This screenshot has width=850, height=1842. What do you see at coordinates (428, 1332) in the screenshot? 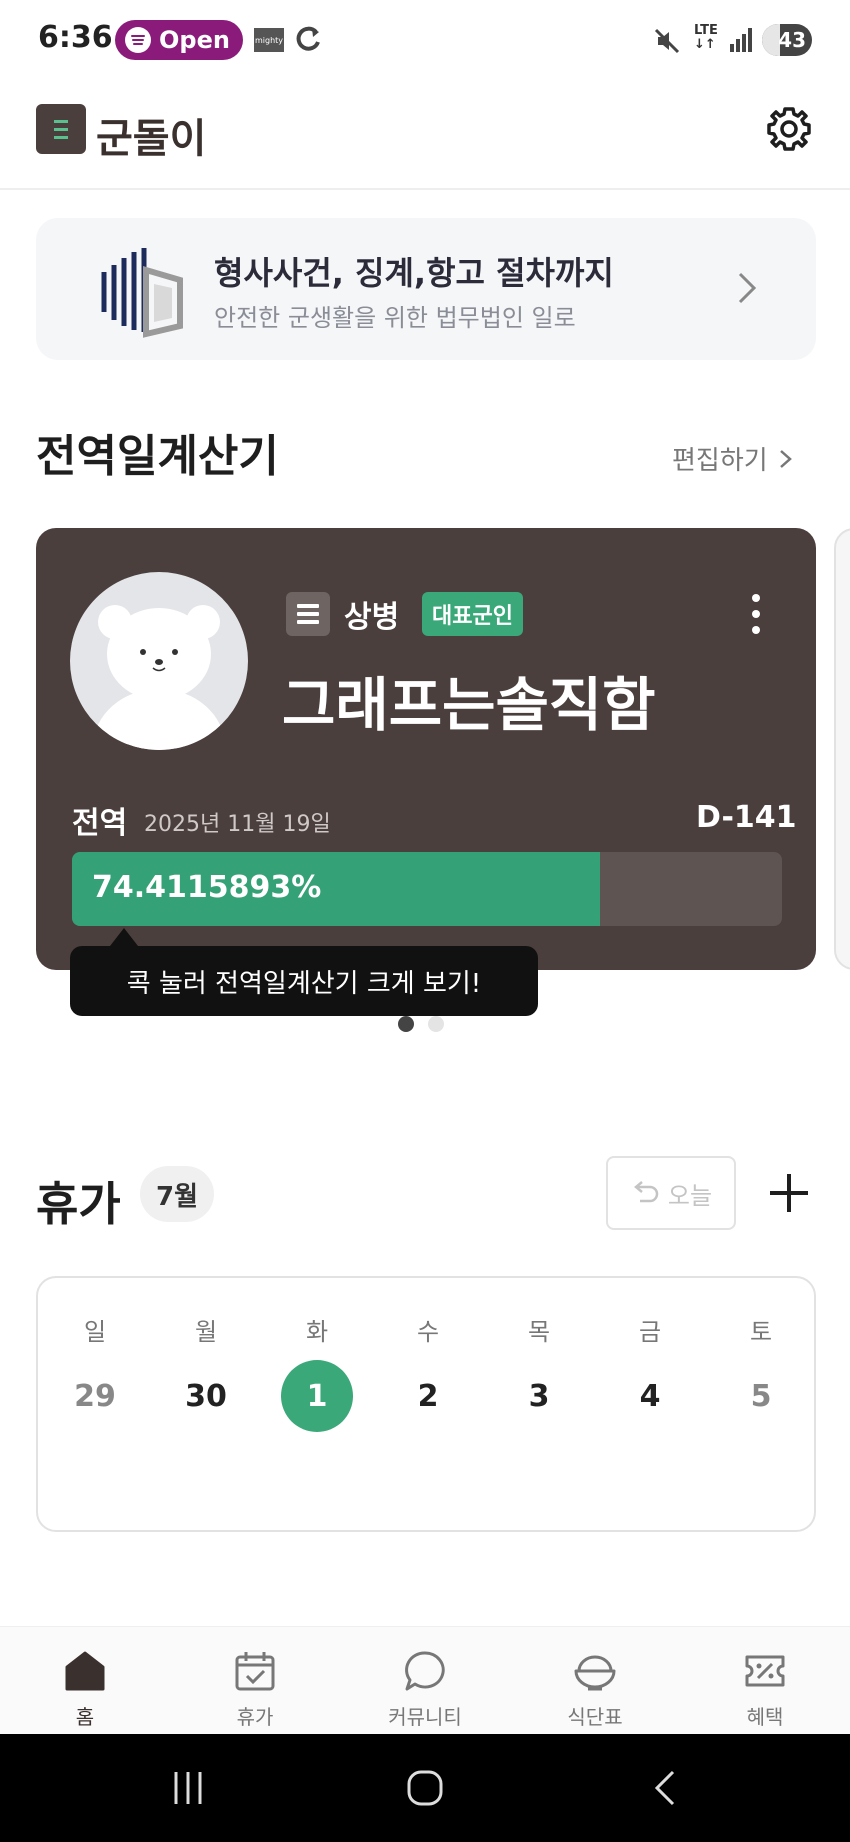
I see `calendar-weekday: 수` at bounding box center [428, 1332].